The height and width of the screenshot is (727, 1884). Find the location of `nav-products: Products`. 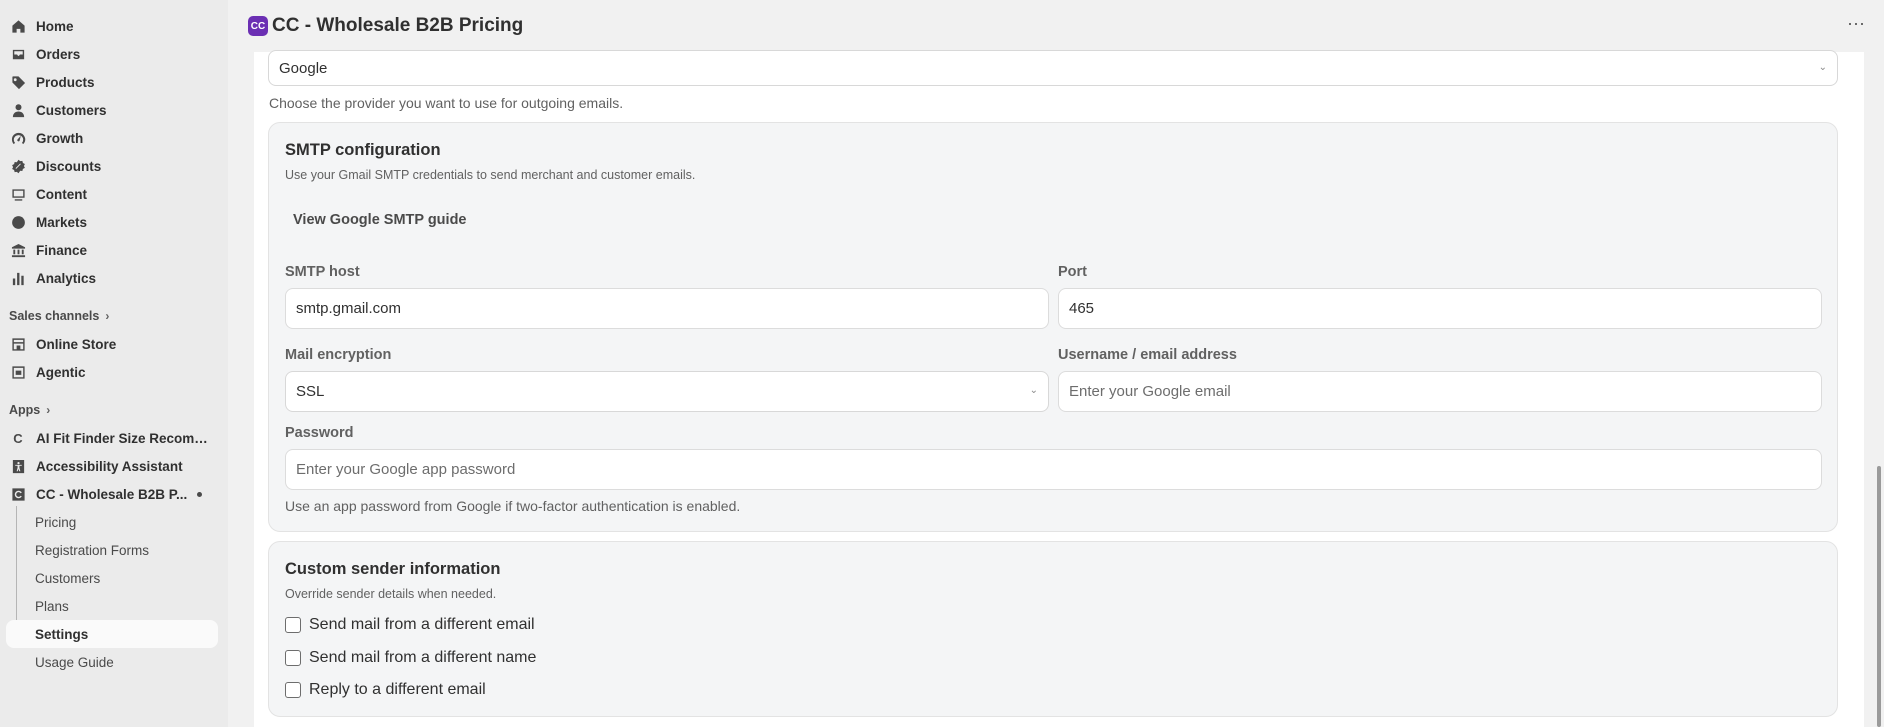

nav-products: Products is located at coordinates (112, 82).